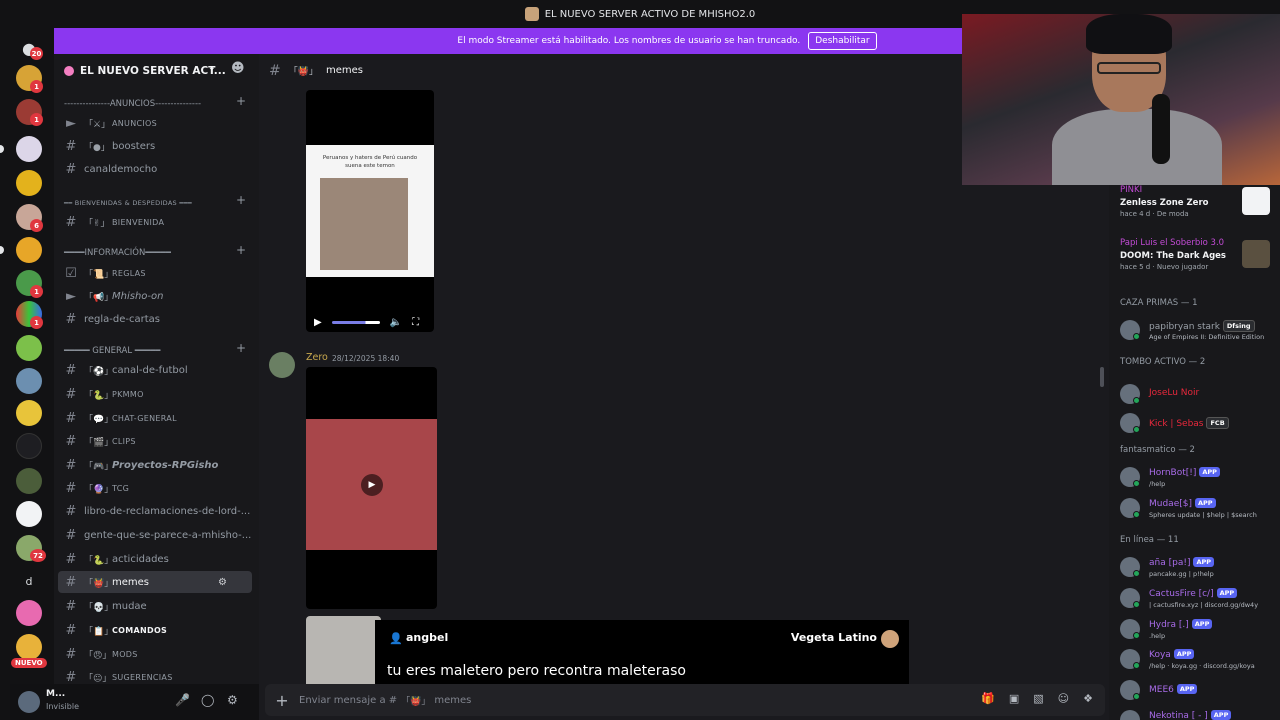 Image resolution: width=1280 pixels, height=720 pixels. Describe the element at coordinates (155, 418) in the screenshot. I see `channel-chat-general: # 「💬」 CHAT-GENERAL` at that location.